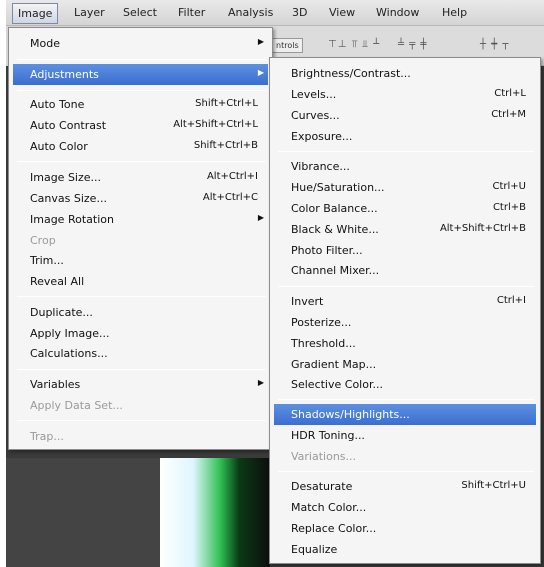 The width and height of the screenshot is (544, 567). Describe the element at coordinates (405, 208) in the screenshot. I see `adjustments-item-color-balance: Color Balance... Ctrl+B` at that location.